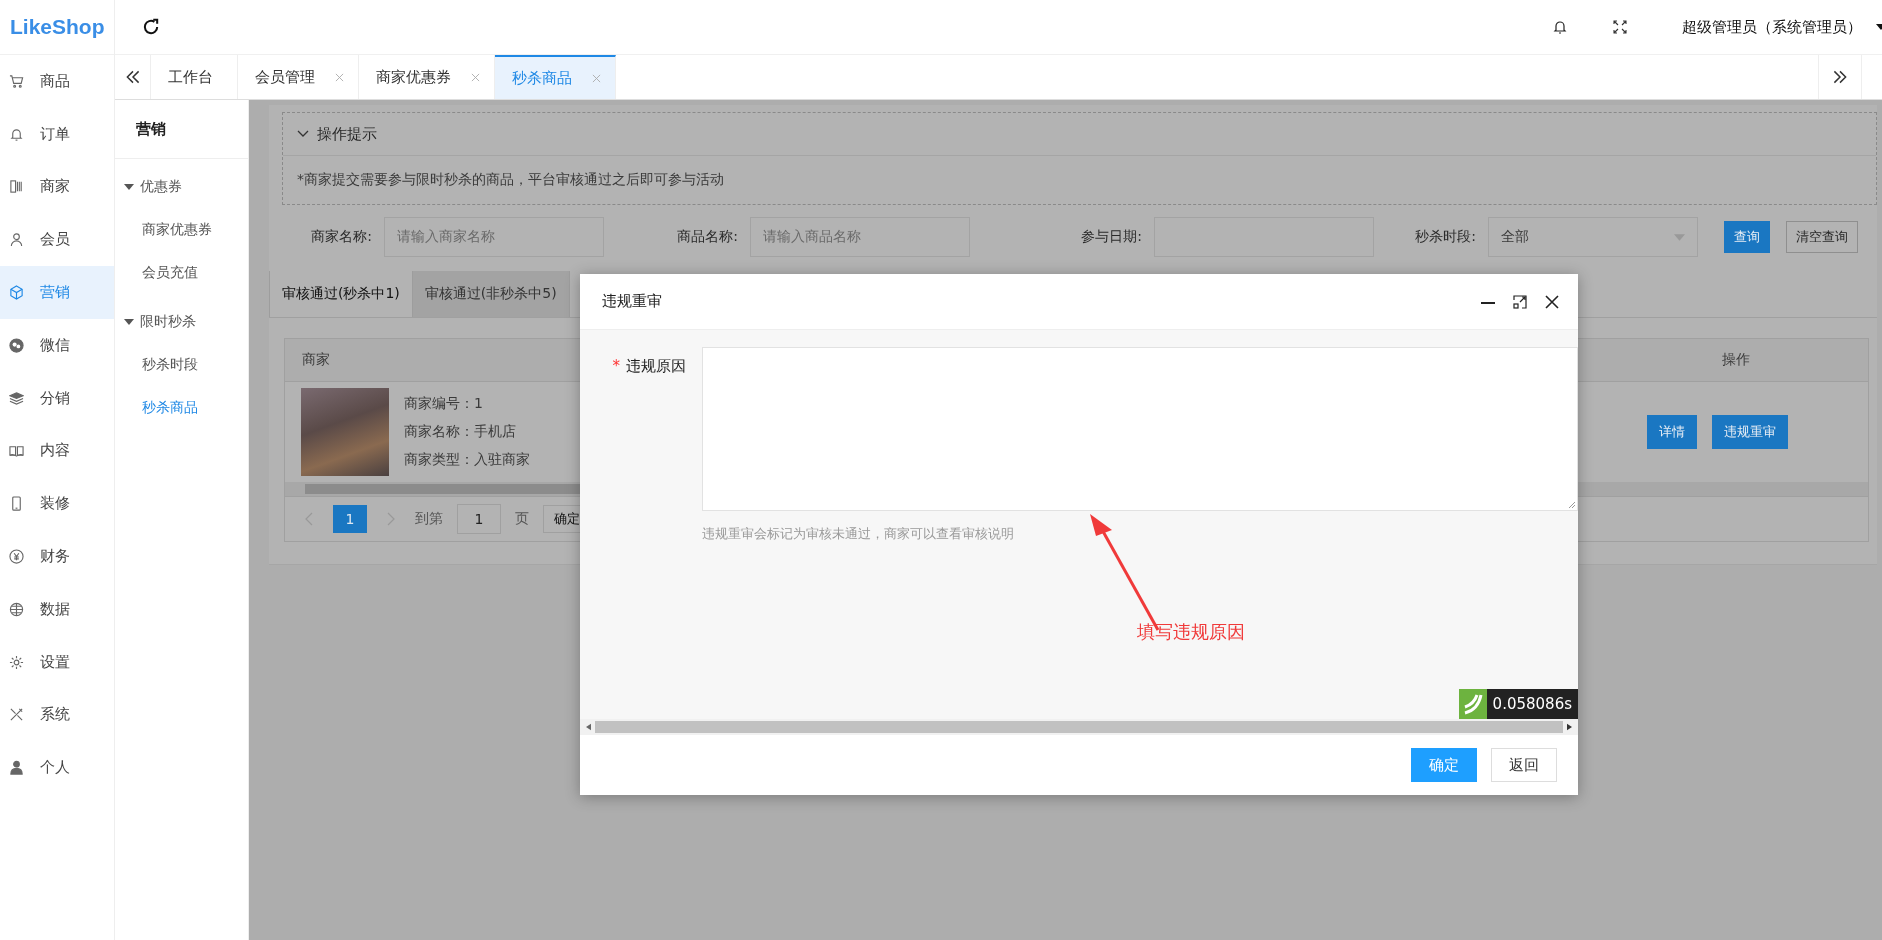  What do you see at coordinates (16, 398) in the screenshot?
I see `layers-icon` at bounding box center [16, 398].